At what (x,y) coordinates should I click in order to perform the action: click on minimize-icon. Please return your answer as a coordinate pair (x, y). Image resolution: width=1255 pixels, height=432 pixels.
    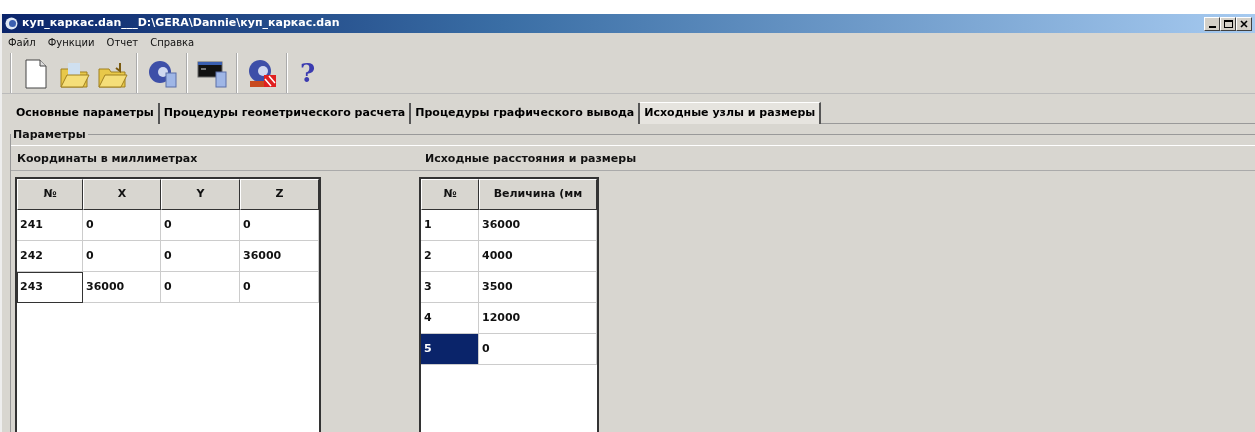
    Looking at the image, I should click on (1212, 26).